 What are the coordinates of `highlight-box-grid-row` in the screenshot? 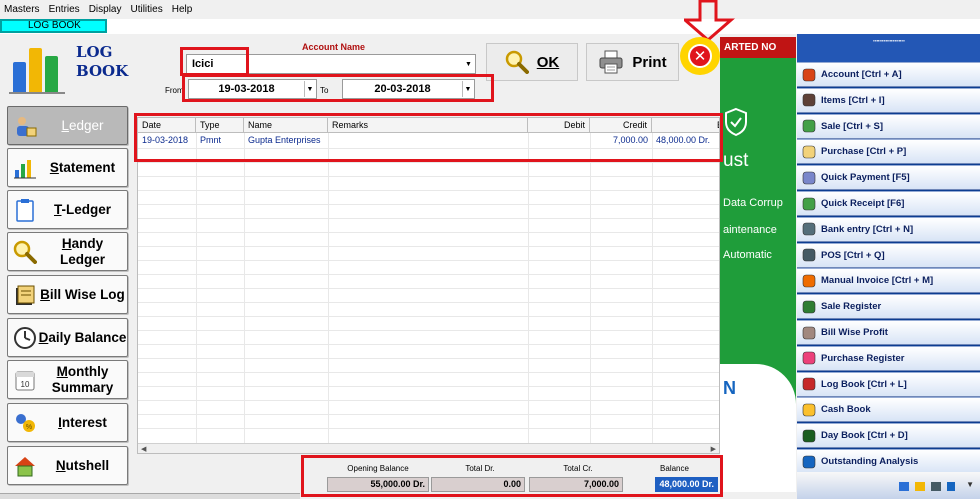 It's located at (428, 137).